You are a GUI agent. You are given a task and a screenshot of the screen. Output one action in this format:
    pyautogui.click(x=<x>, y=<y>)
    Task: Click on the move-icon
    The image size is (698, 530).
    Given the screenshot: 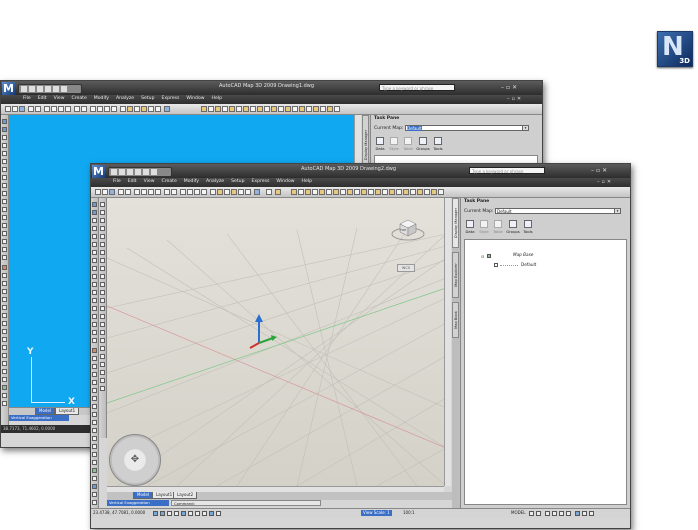 What is the action you would take?
    pyautogui.click(x=94, y=390)
    